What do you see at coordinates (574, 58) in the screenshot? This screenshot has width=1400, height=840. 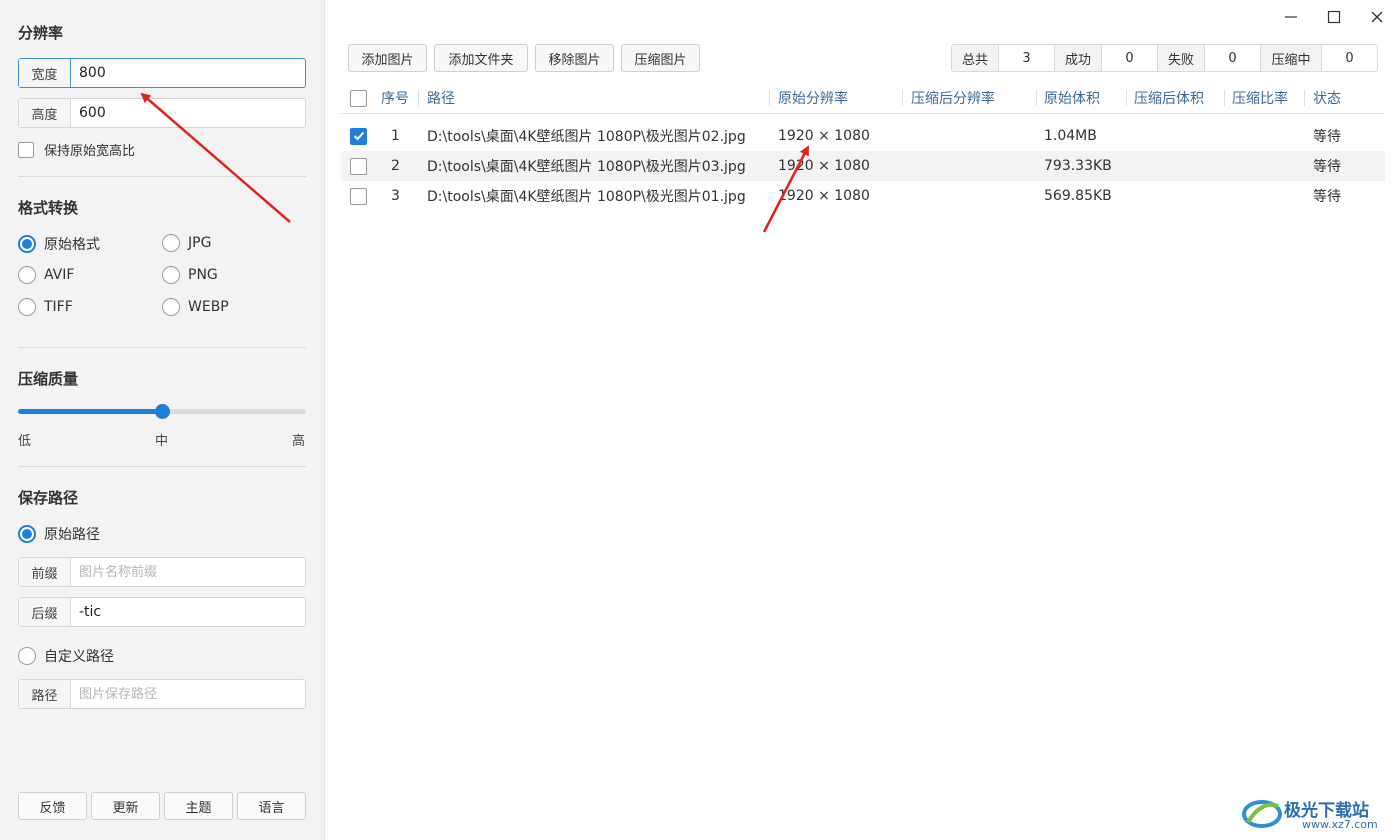 I see `remove-image-button: 移除图片` at bounding box center [574, 58].